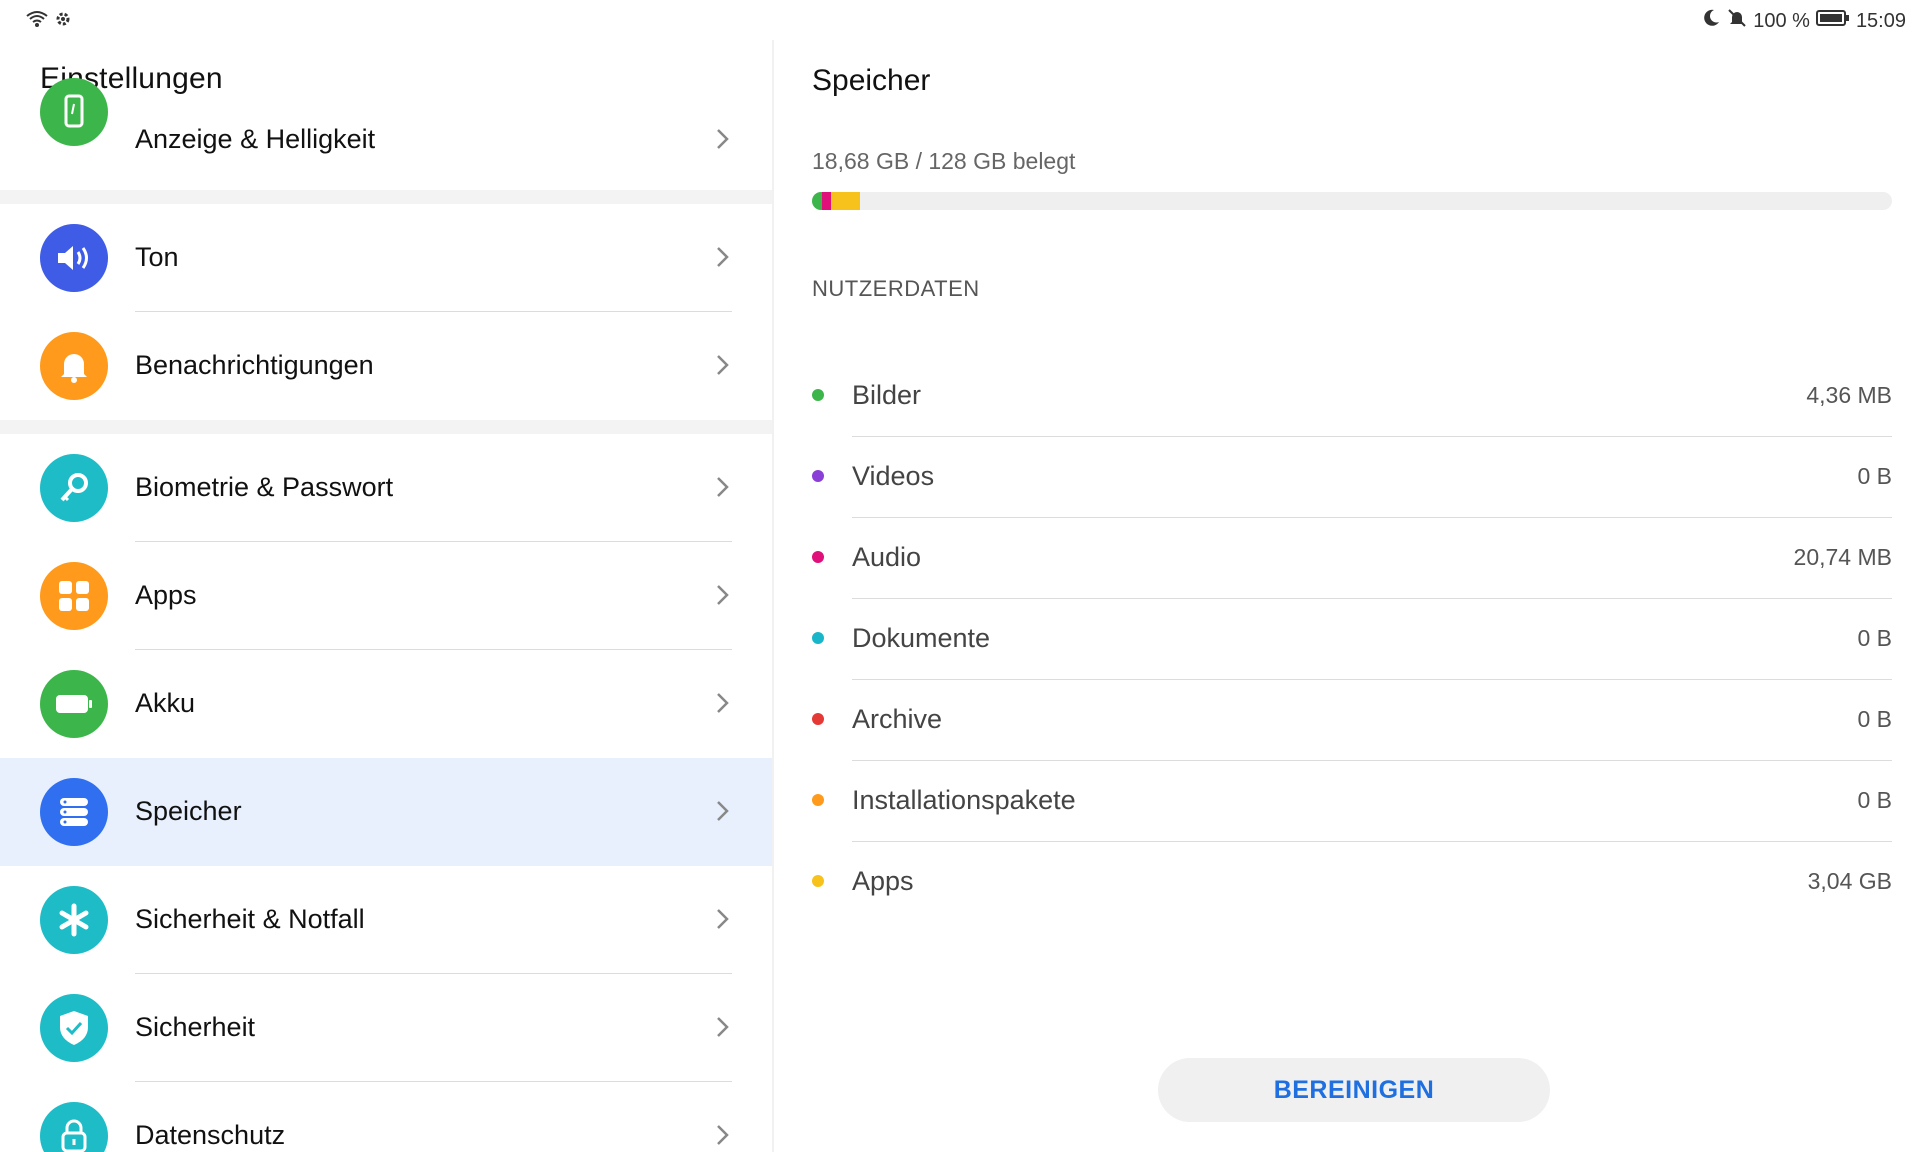  Describe the element at coordinates (1352, 201) in the screenshot. I see `storage-usage-bar` at that location.